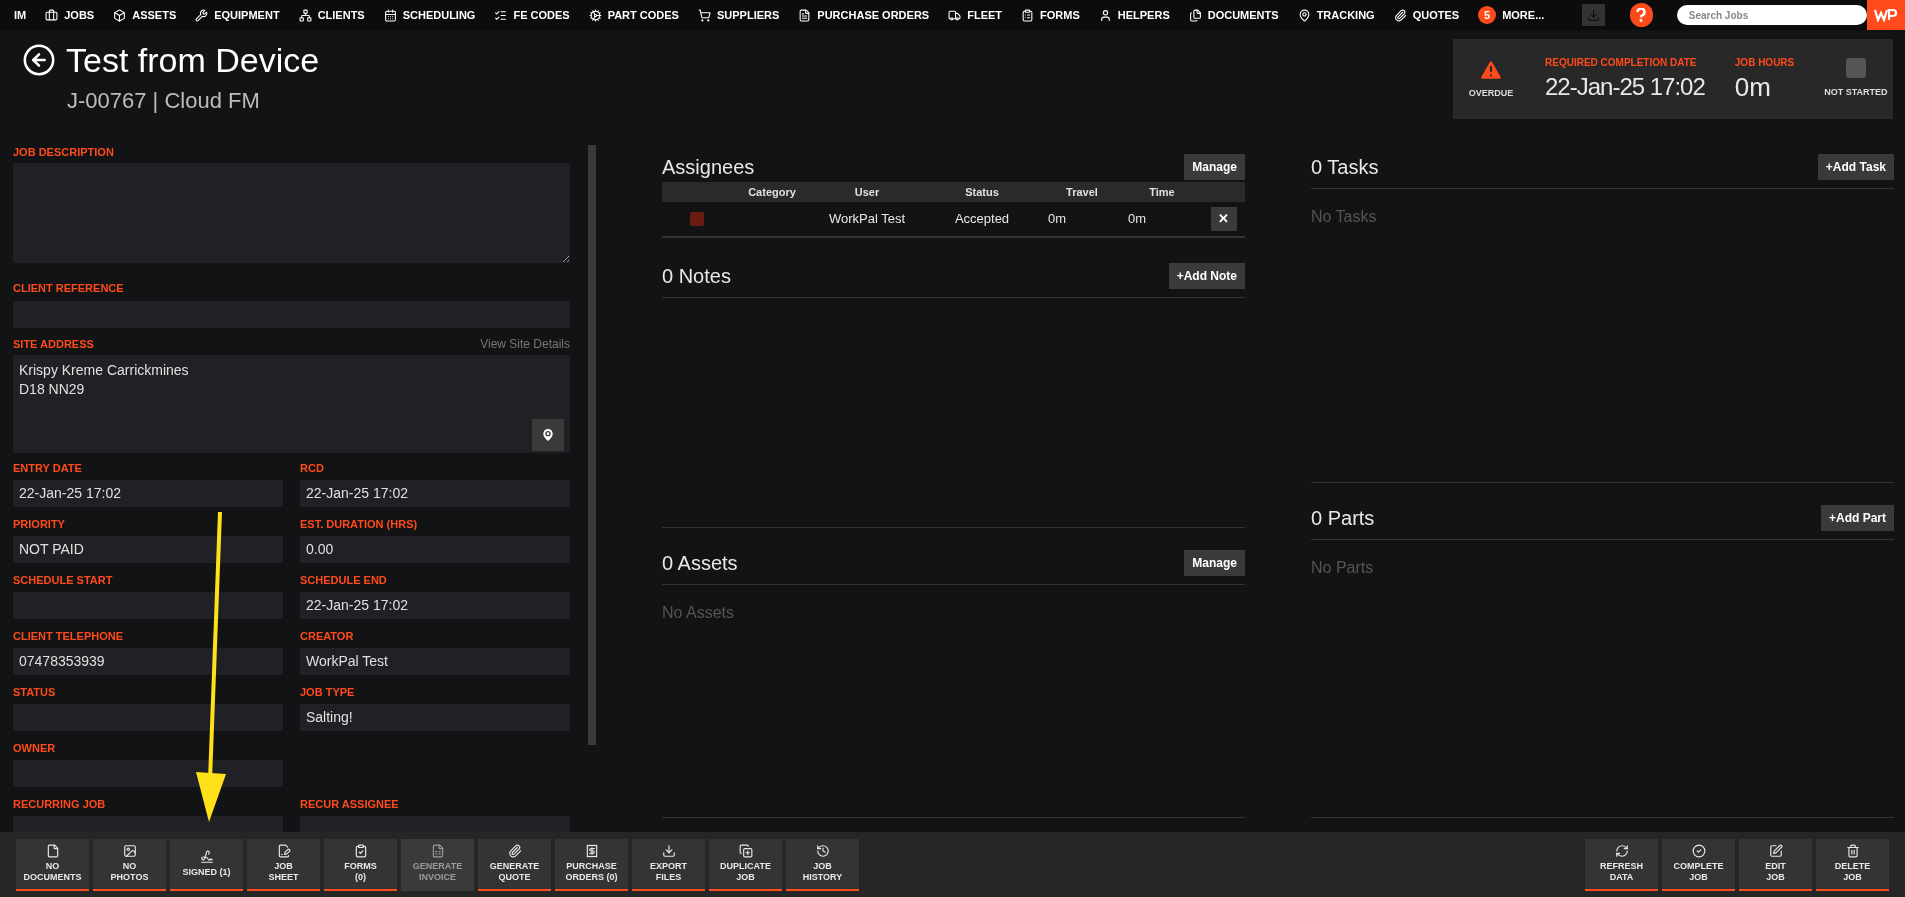  What do you see at coordinates (1698, 851) in the screenshot?
I see `check-circle-icon` at bounding box center [1698, 851].